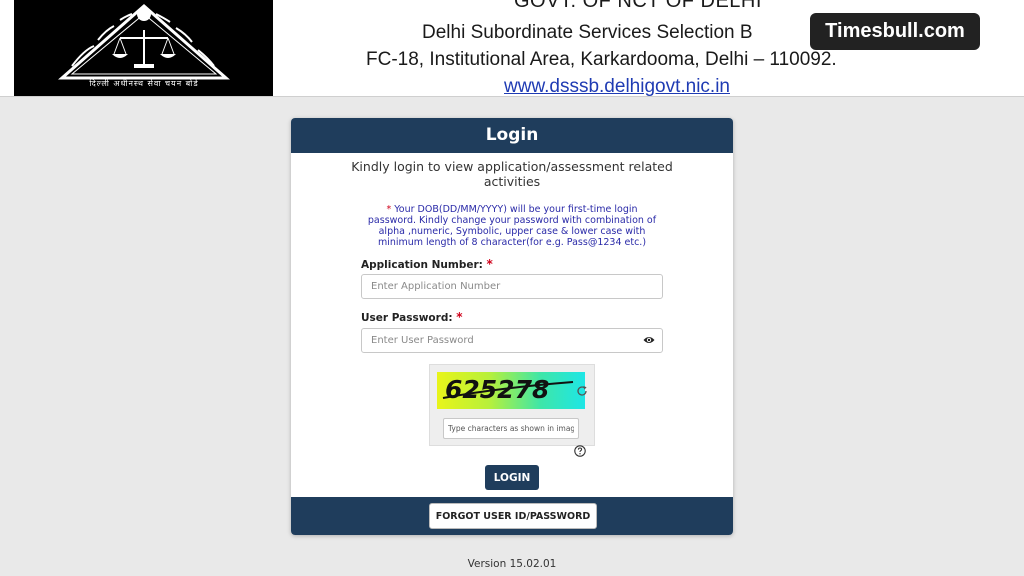  What do you see at coordinates (511, 428) in the screenshot?
I see `captcha-input` at bounding box center [511, 428].